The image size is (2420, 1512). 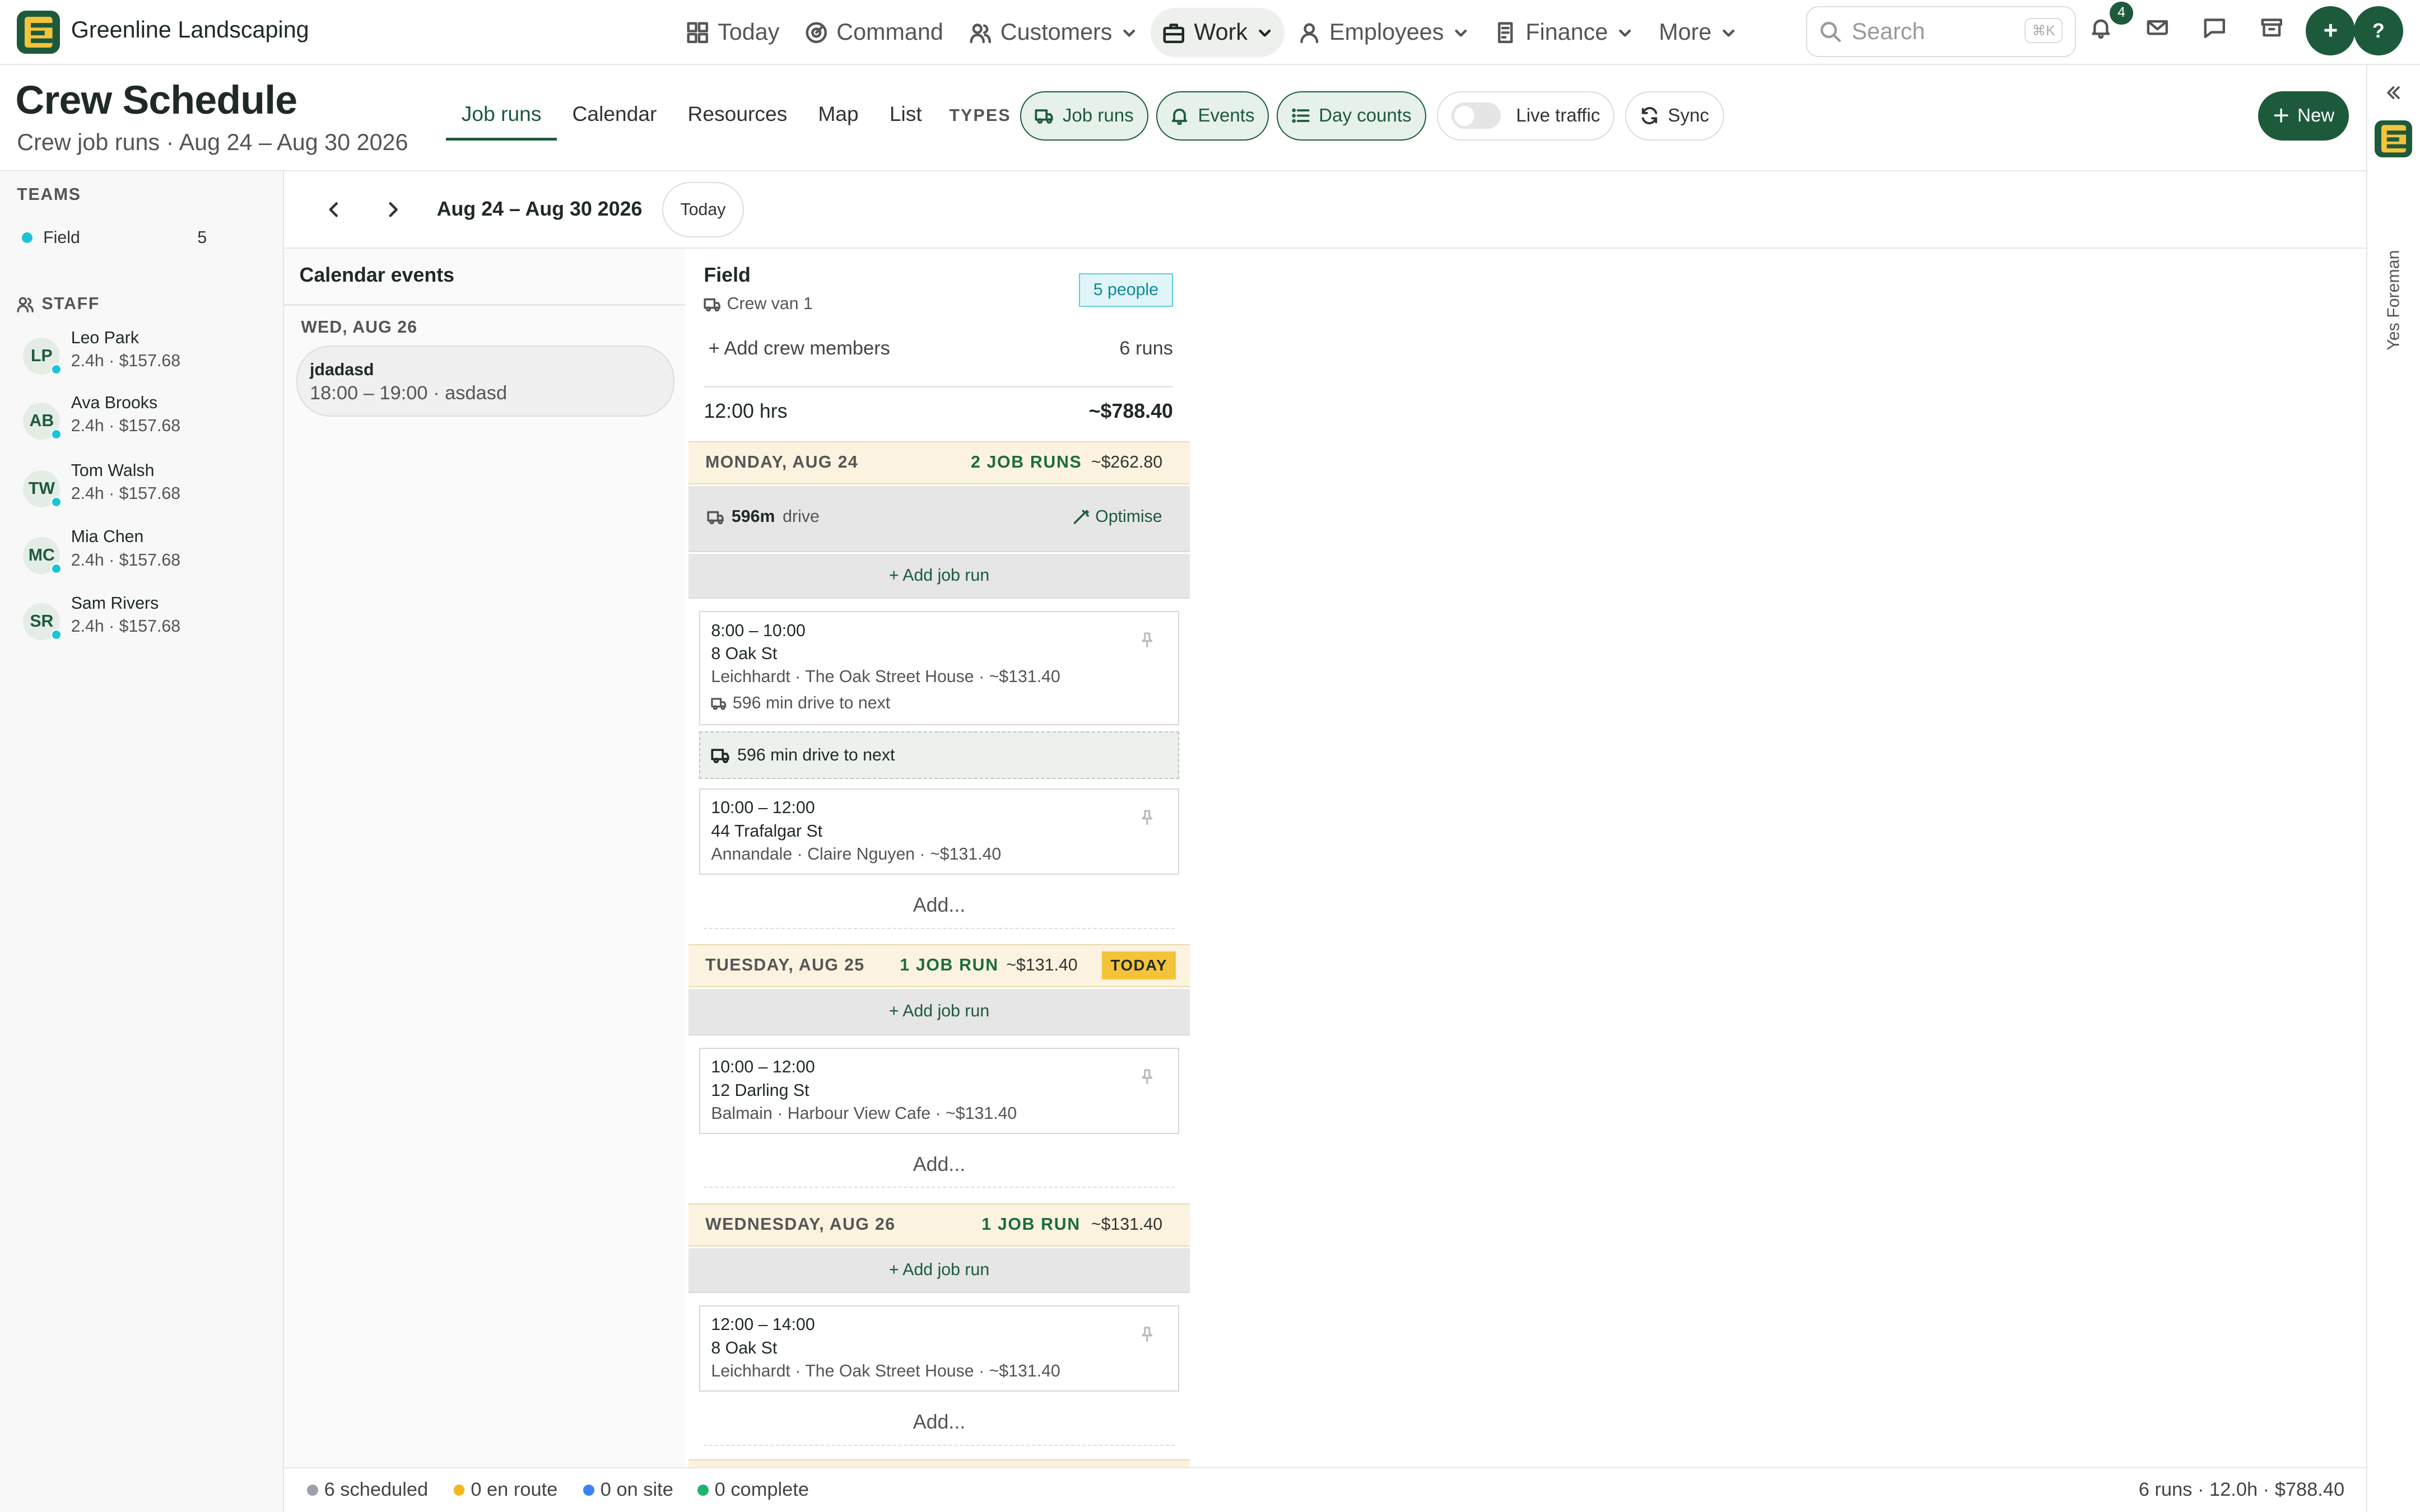 I want to click on job-address: 8 Oak St, so click(x=745, y=654).